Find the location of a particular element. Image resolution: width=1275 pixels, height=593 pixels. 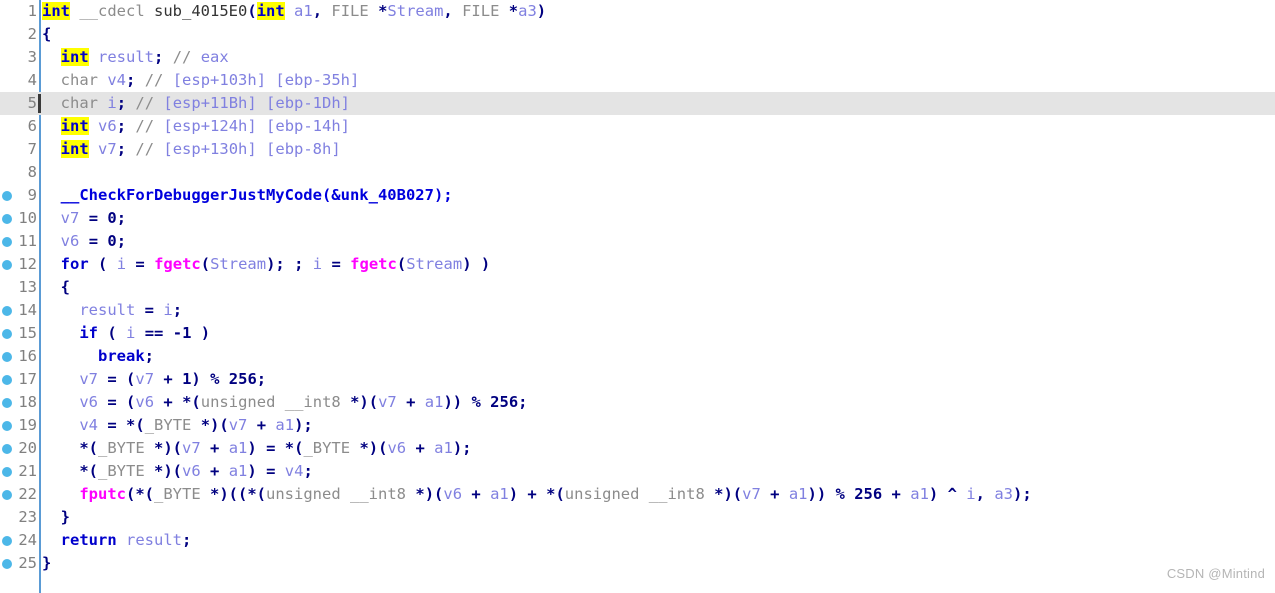

code-line: 17 v7 = (v7 + 1) % 256; is located at coordinates (637, 379).